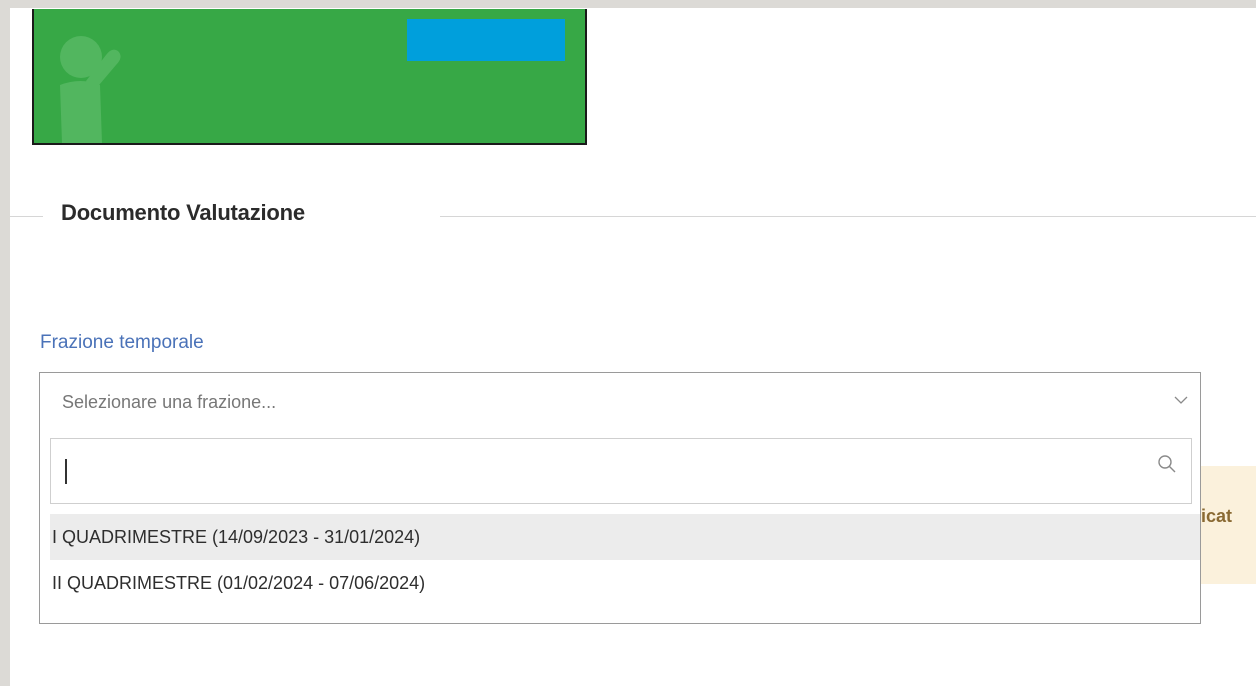 This screenshot has height=686, width=1256. Describe the element at coordinates (1167, 464) in the screenshot. I see `search-icon` at that location.